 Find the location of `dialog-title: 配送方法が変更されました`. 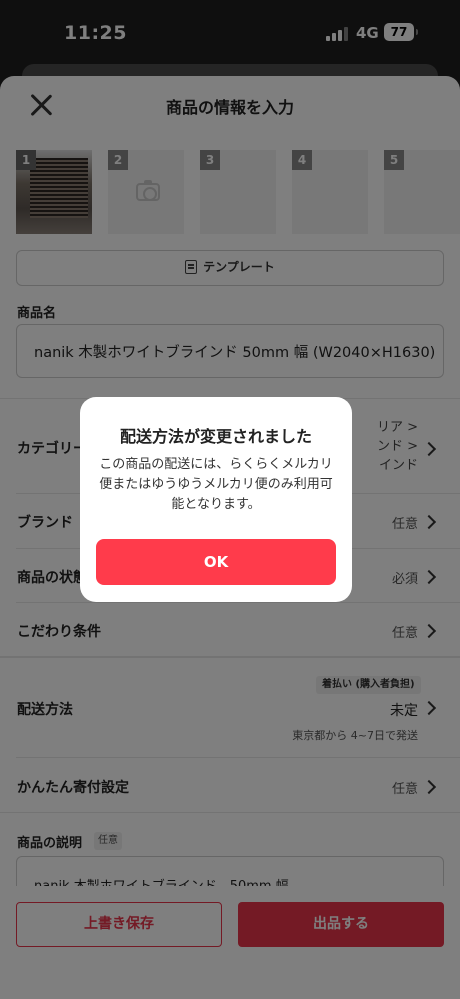

dialog-title: 配送方法が変更されました is located at coordinates (215, 436).